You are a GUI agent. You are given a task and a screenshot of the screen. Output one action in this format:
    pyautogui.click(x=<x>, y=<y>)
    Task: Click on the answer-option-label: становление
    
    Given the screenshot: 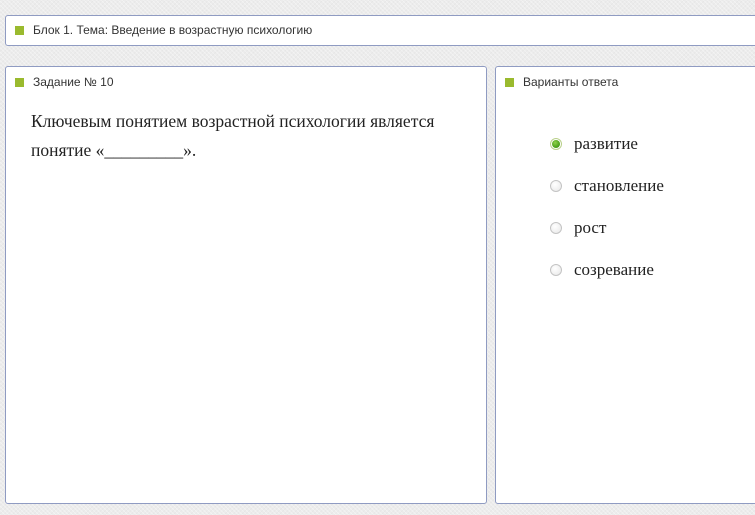 What is the action you would take?
    pyautogui.click(x=619, y=185)
    